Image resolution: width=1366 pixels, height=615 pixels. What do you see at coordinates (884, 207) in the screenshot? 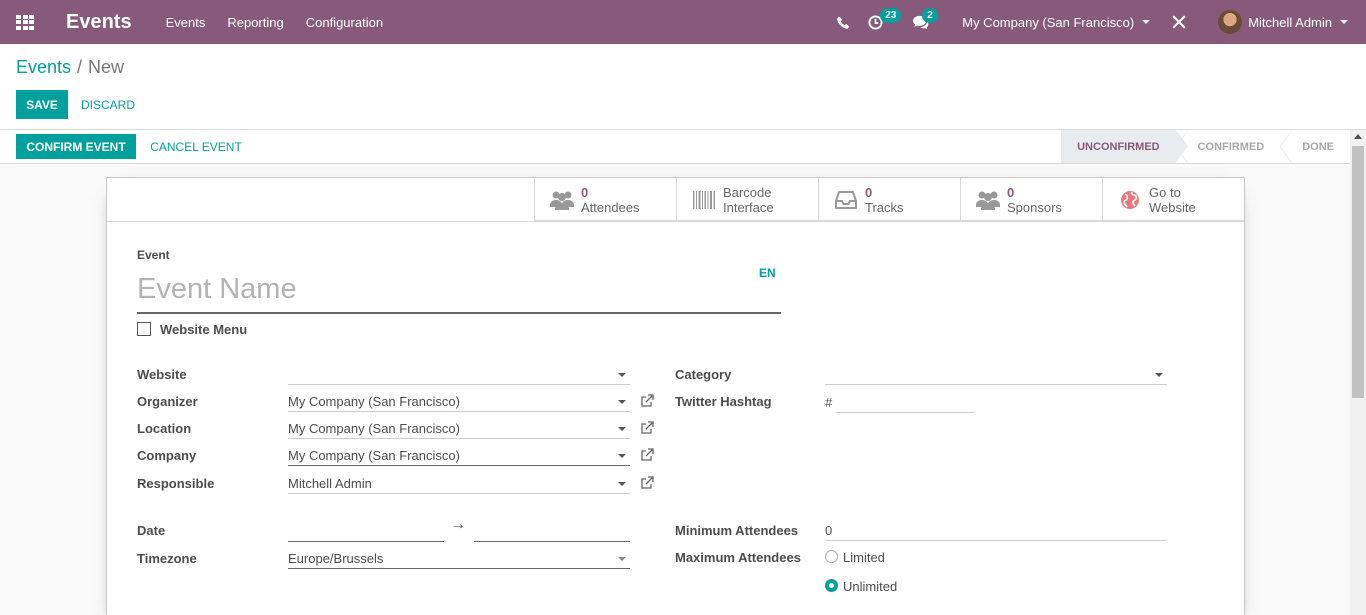
I see `tracks-label: Tracks` at bounding box center [884, 207].